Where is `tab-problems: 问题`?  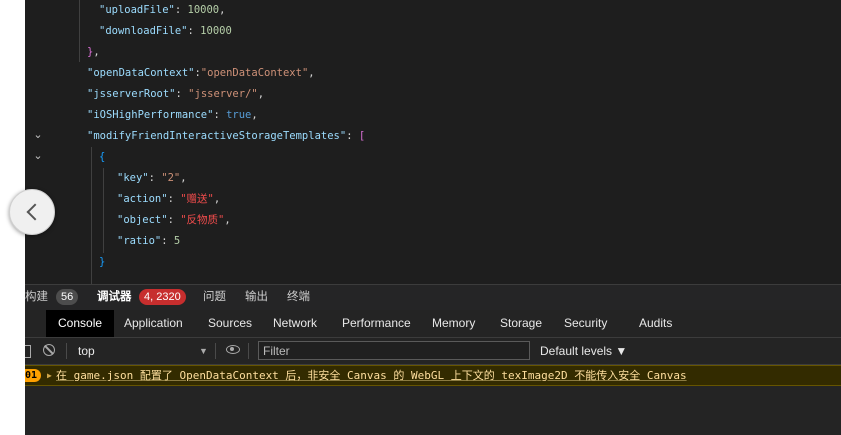
tab-problems: 问题 is located at coordinates (214, 297).